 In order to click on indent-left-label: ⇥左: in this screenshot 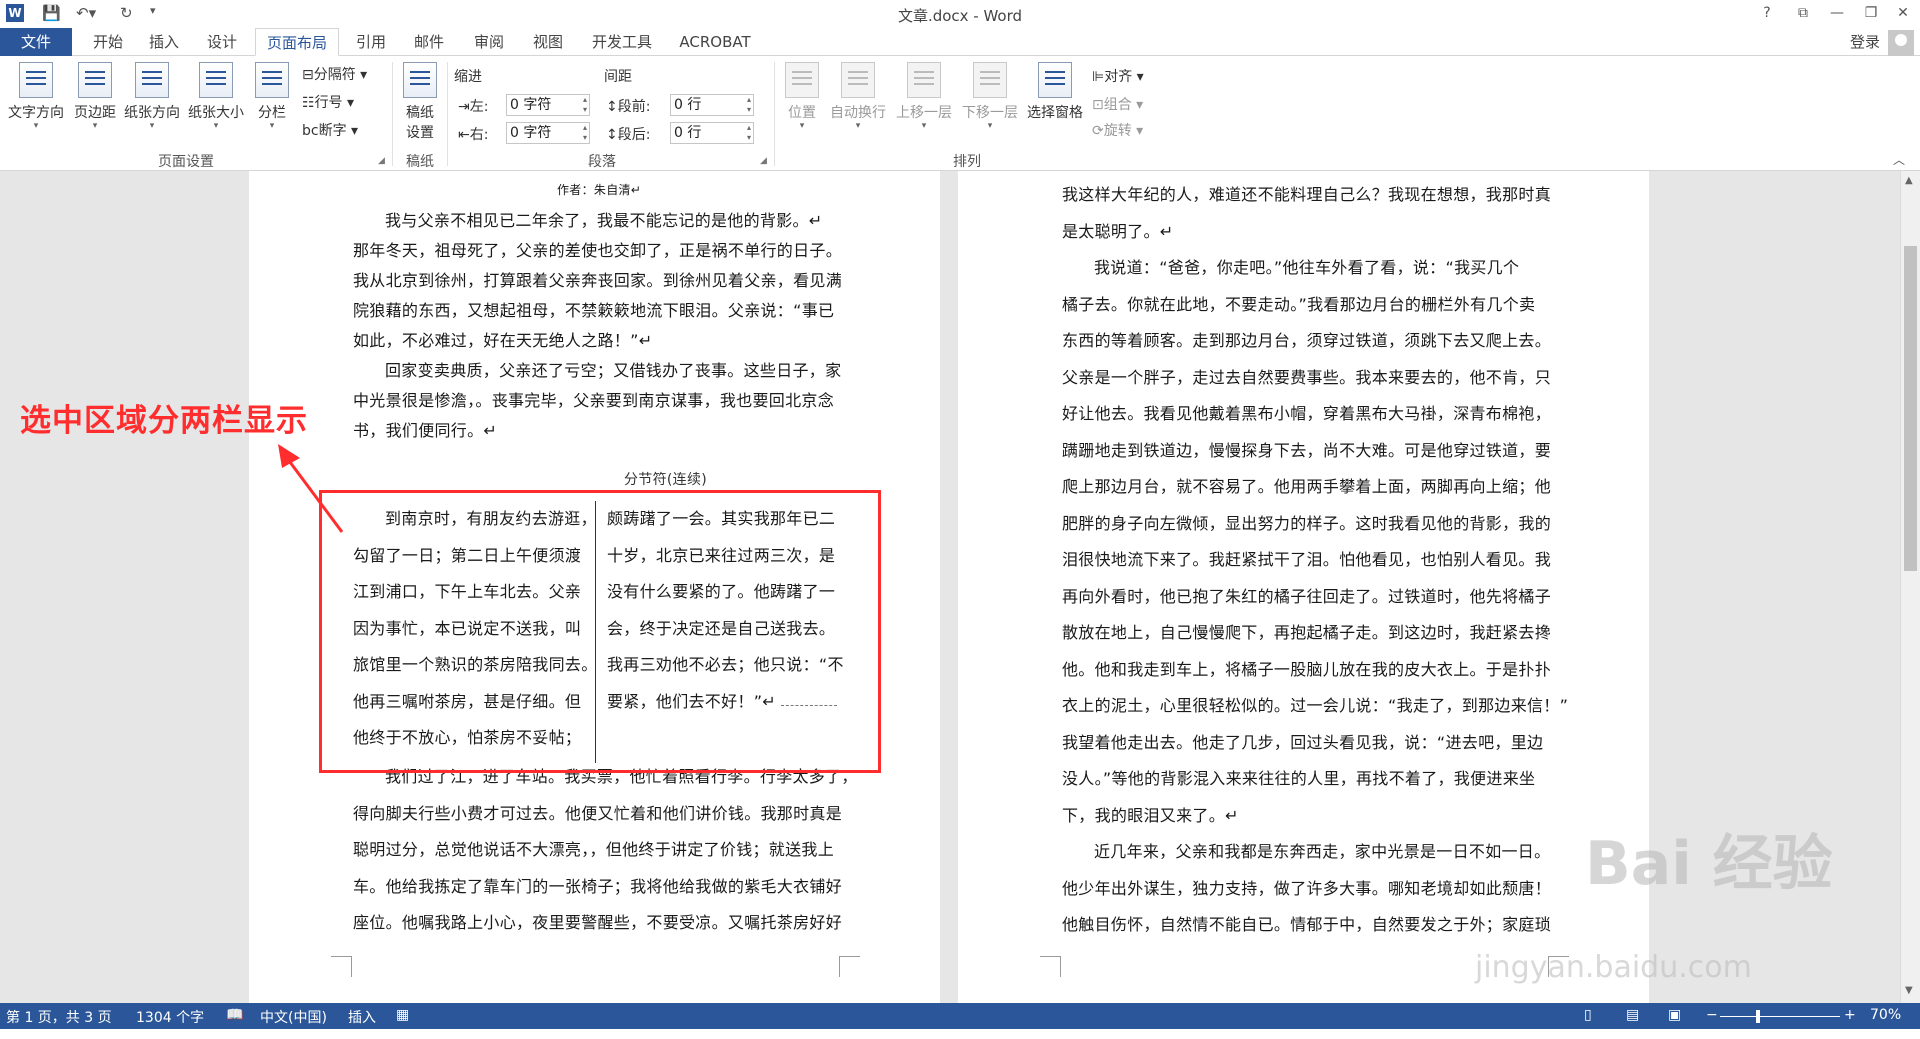, I will do `click(473, 107)`.